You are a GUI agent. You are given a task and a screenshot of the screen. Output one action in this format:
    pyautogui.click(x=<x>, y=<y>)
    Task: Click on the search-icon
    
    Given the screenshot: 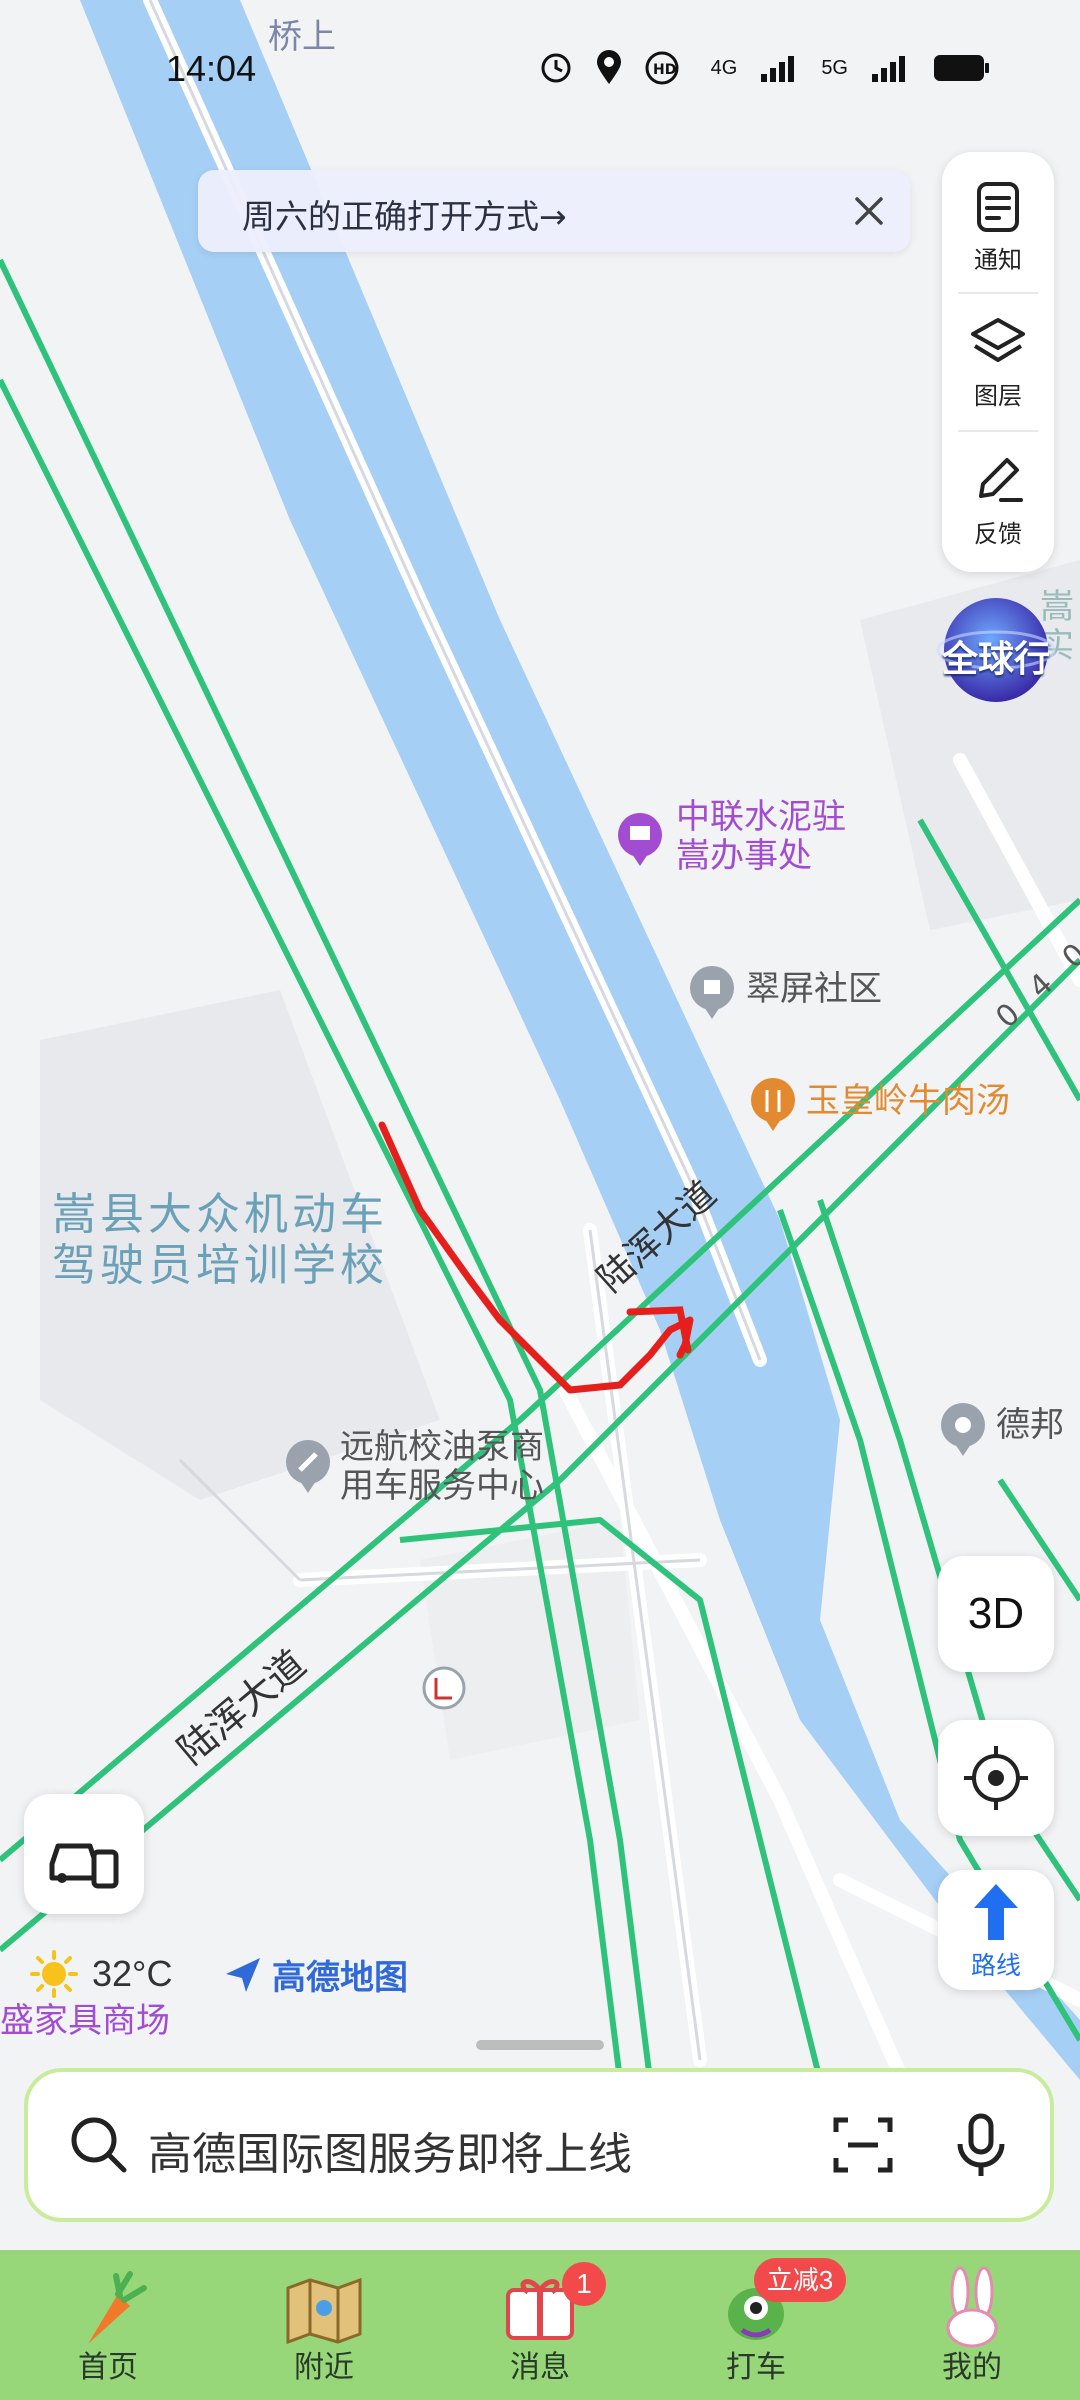 What is the action you would take?
    pyautogui.click(x=99, y=2145)
    